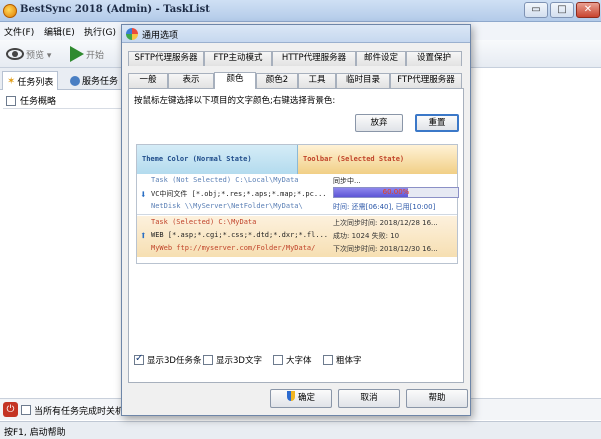 Image resolution: width=601 pixels, height=439 pixels. Describe the element at coordinates (132, 34) in the screenshot. I see `dialog-app-icon` at that location.